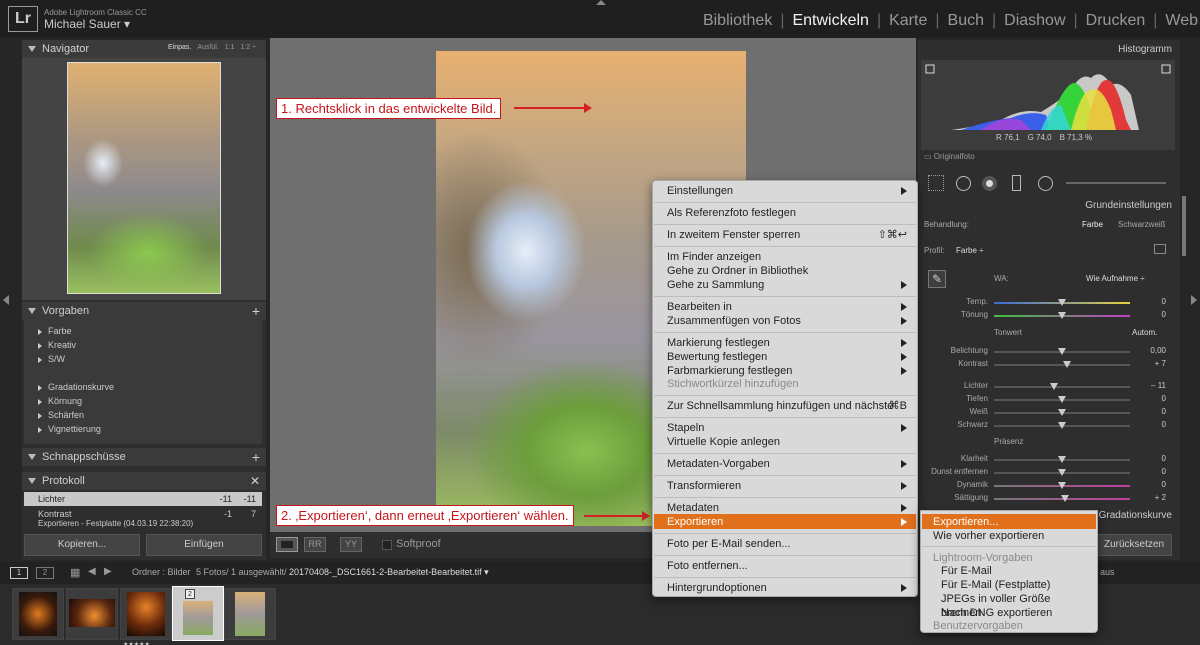 This screenshot has width=1200, height=645. Describe the element at coordinates (150, 359) in the screenshot. I see `preset-group-sw: S/W` at that location.